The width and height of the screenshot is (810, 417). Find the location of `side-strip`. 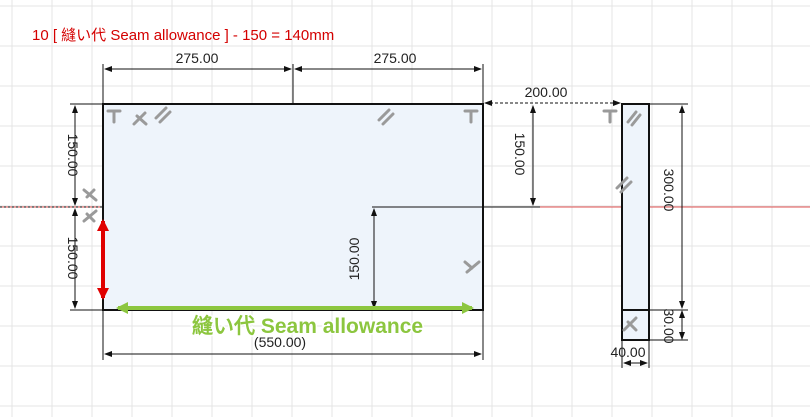

side-strip is located at coordinates (635, 207).